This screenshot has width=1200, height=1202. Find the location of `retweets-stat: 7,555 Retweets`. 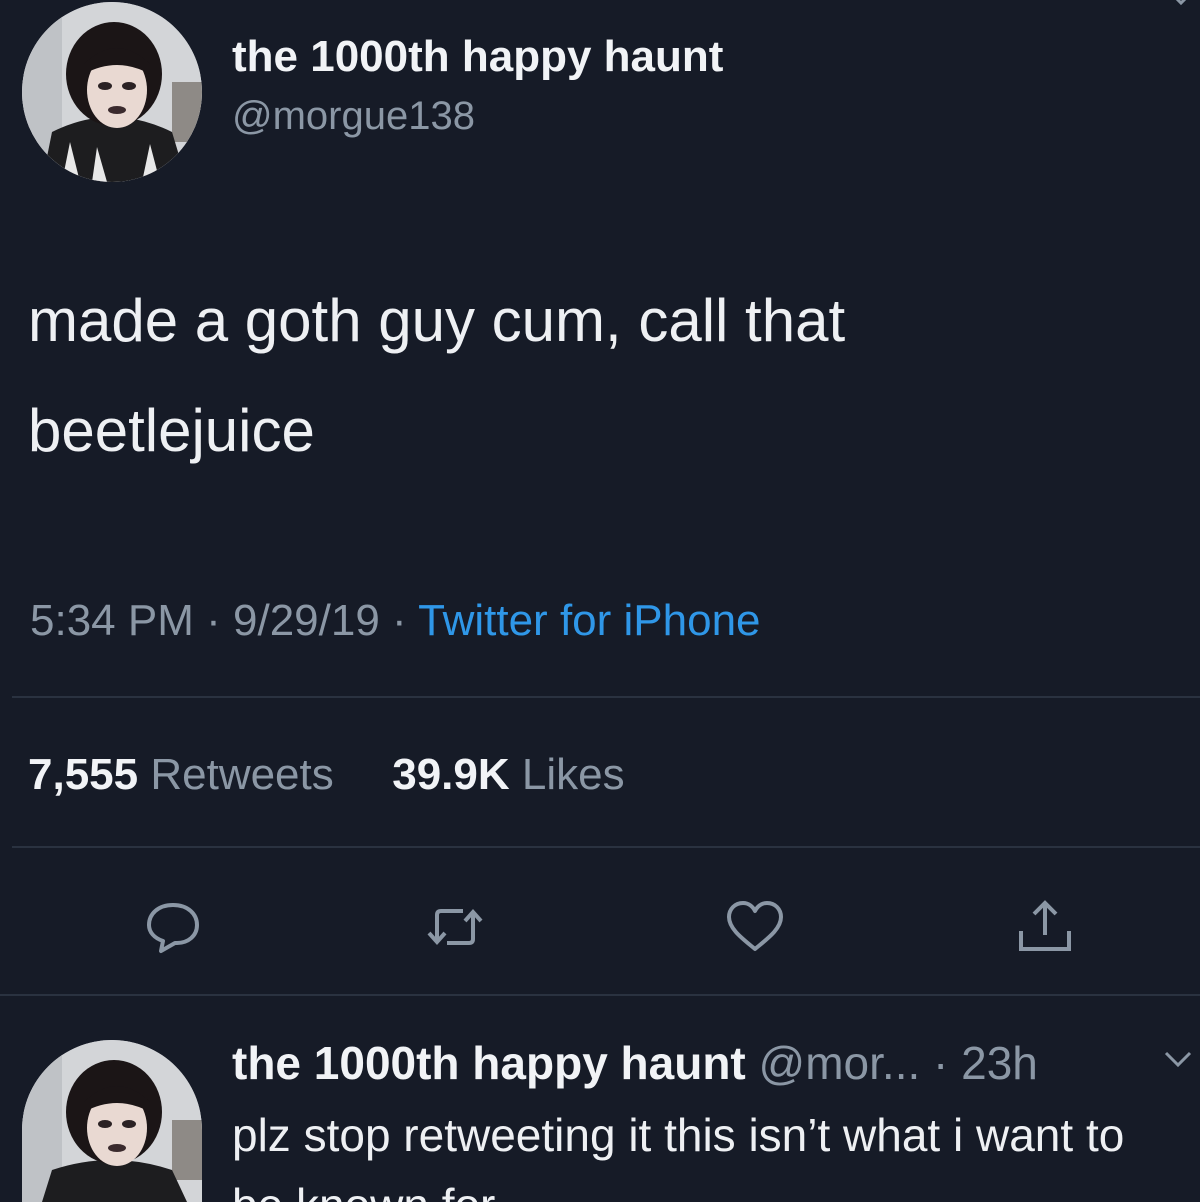

retweets-stat: 7,555 Retweets is located at coordinates (187, 774).